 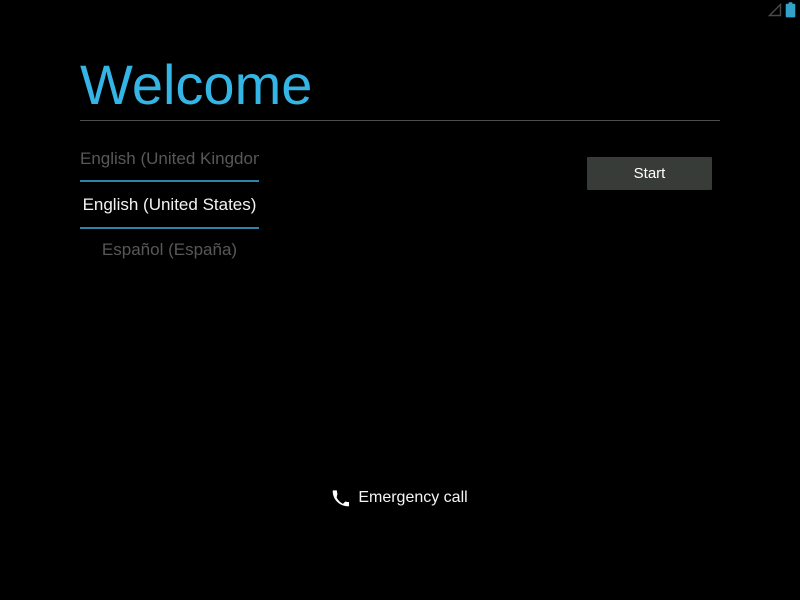 What do you see at coordinates (169, 250) in the screenshot?
I see `locale-option-next: Español (España)` at bounding box center [169, 250].